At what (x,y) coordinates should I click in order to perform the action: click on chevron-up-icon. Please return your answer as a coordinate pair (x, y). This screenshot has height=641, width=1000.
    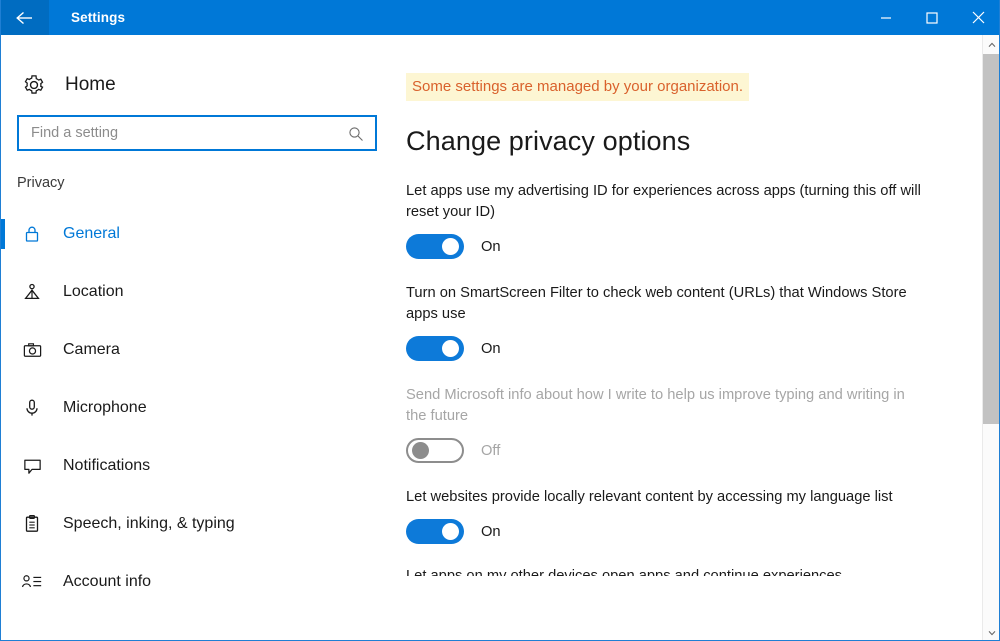
    Looking at the image, I should click on (992, 44).